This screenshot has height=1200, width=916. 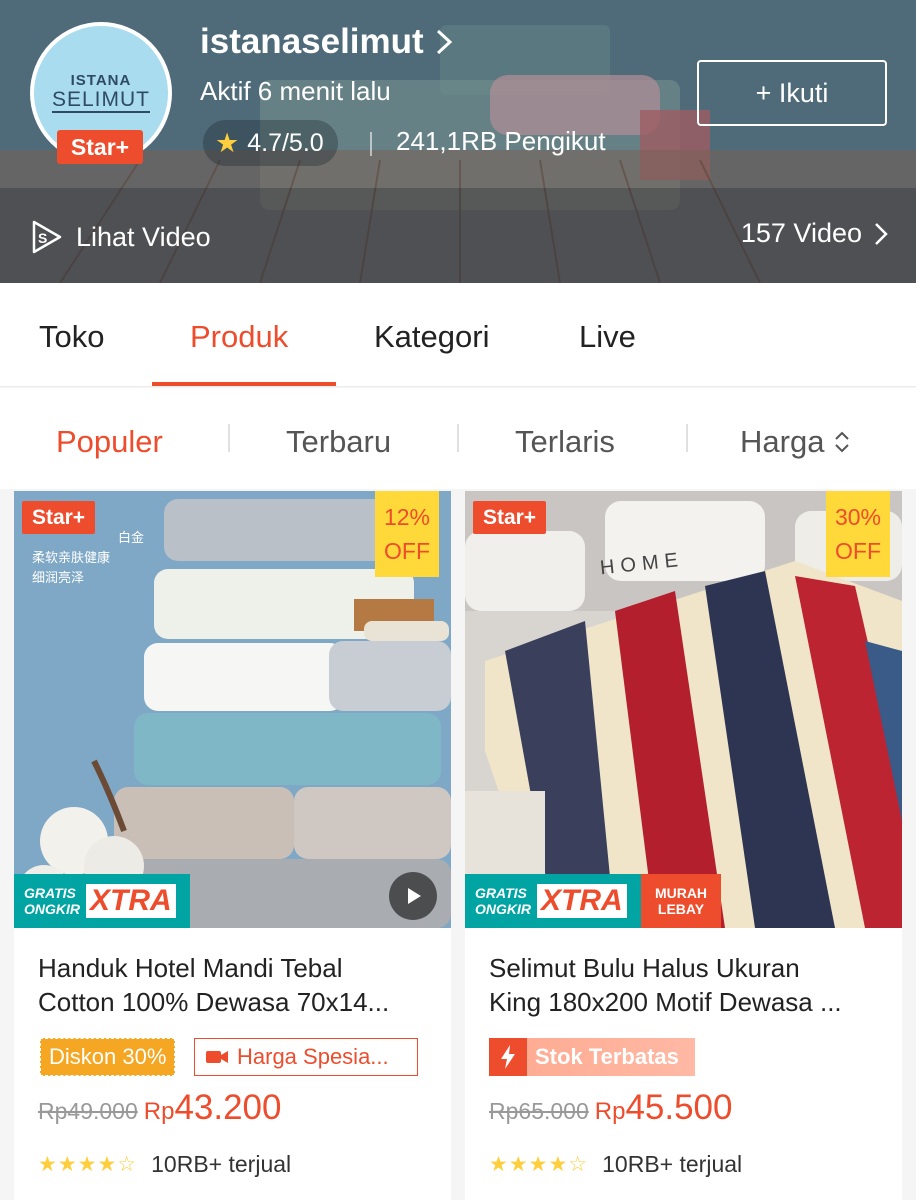 I want to click on discount-tag: 30% OFF, so click(x=858, y=534).